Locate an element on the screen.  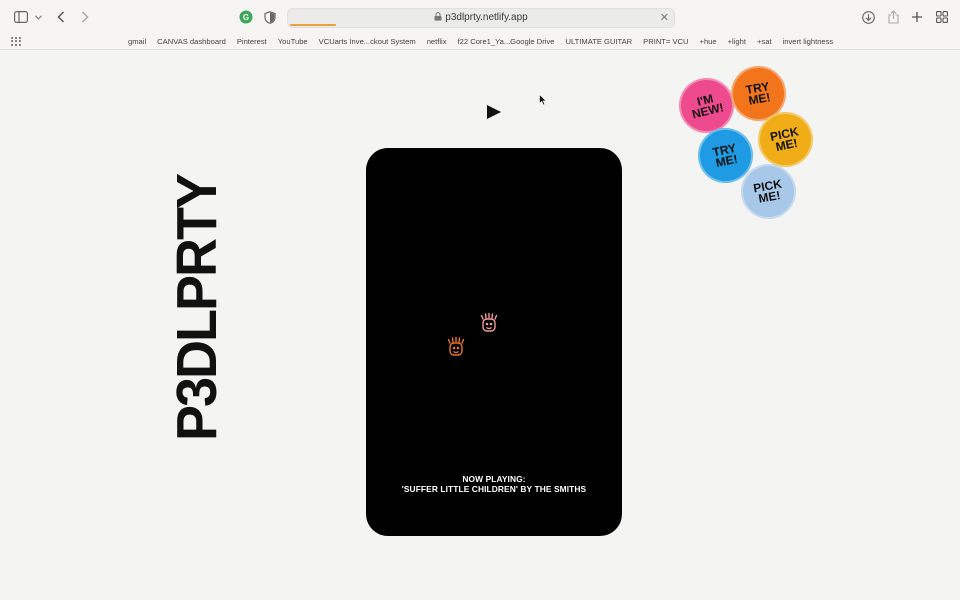
new-tab-icon is located at coordinates (917, 17).